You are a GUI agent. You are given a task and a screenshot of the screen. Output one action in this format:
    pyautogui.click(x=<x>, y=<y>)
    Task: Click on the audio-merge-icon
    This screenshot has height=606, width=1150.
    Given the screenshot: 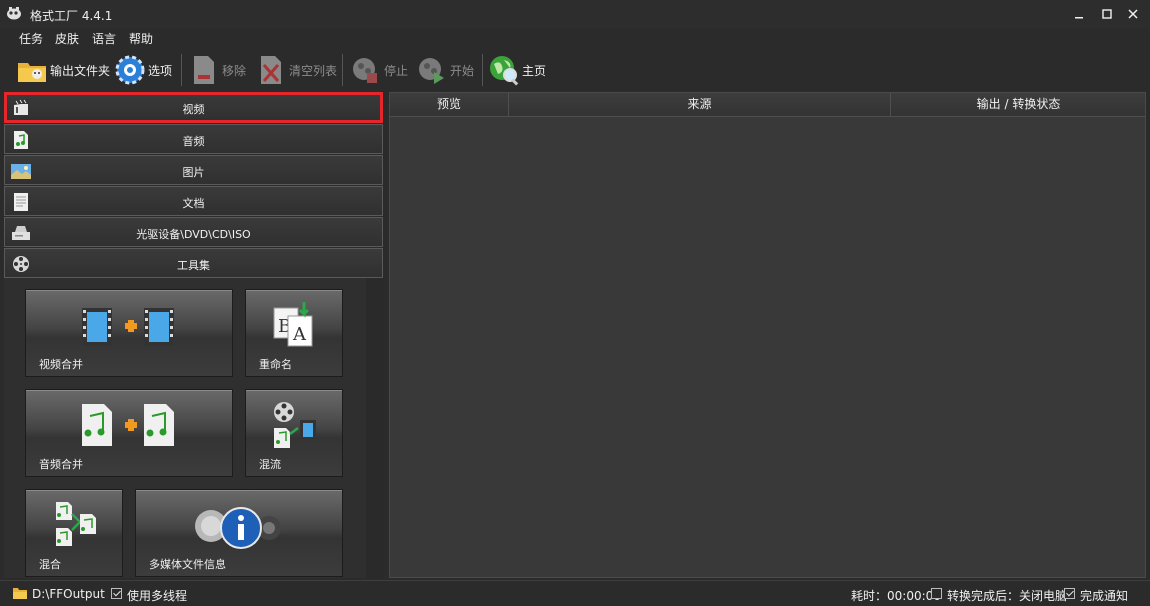 What is the action you would take?
    pyautogui.click(x=131, y=425)
    